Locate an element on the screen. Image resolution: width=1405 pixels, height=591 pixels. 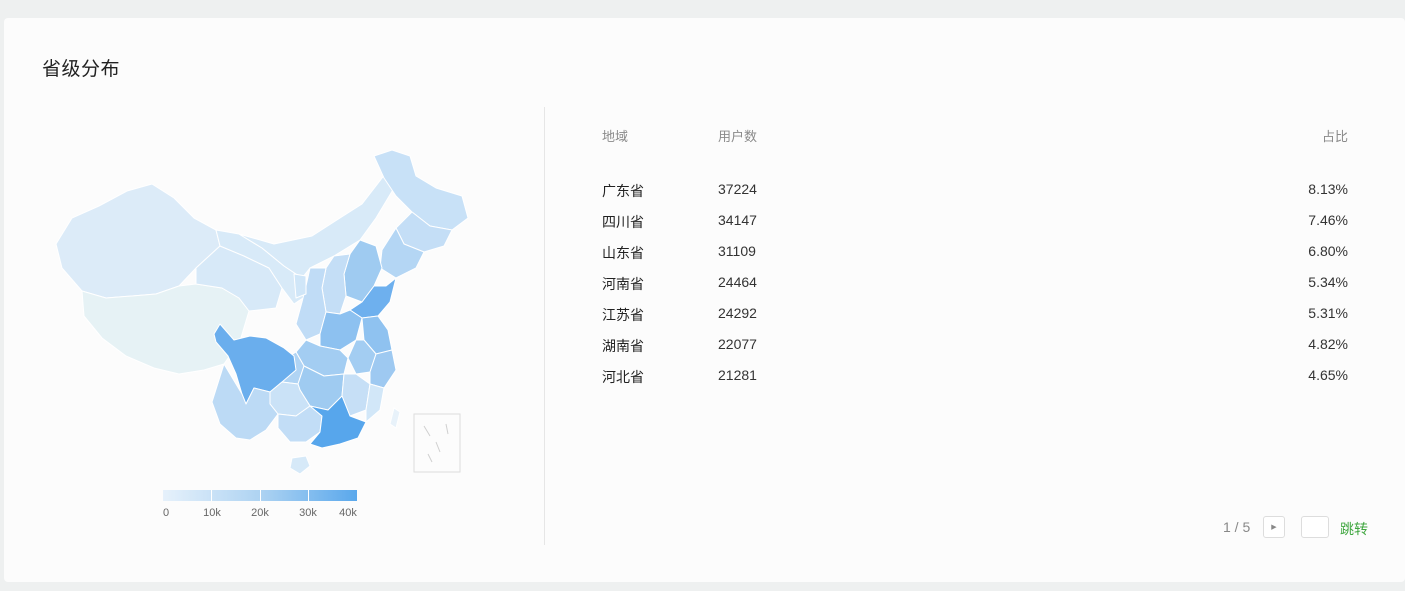
table-row: 山东省 31109 6.80% is located at coordinates (975, 258).